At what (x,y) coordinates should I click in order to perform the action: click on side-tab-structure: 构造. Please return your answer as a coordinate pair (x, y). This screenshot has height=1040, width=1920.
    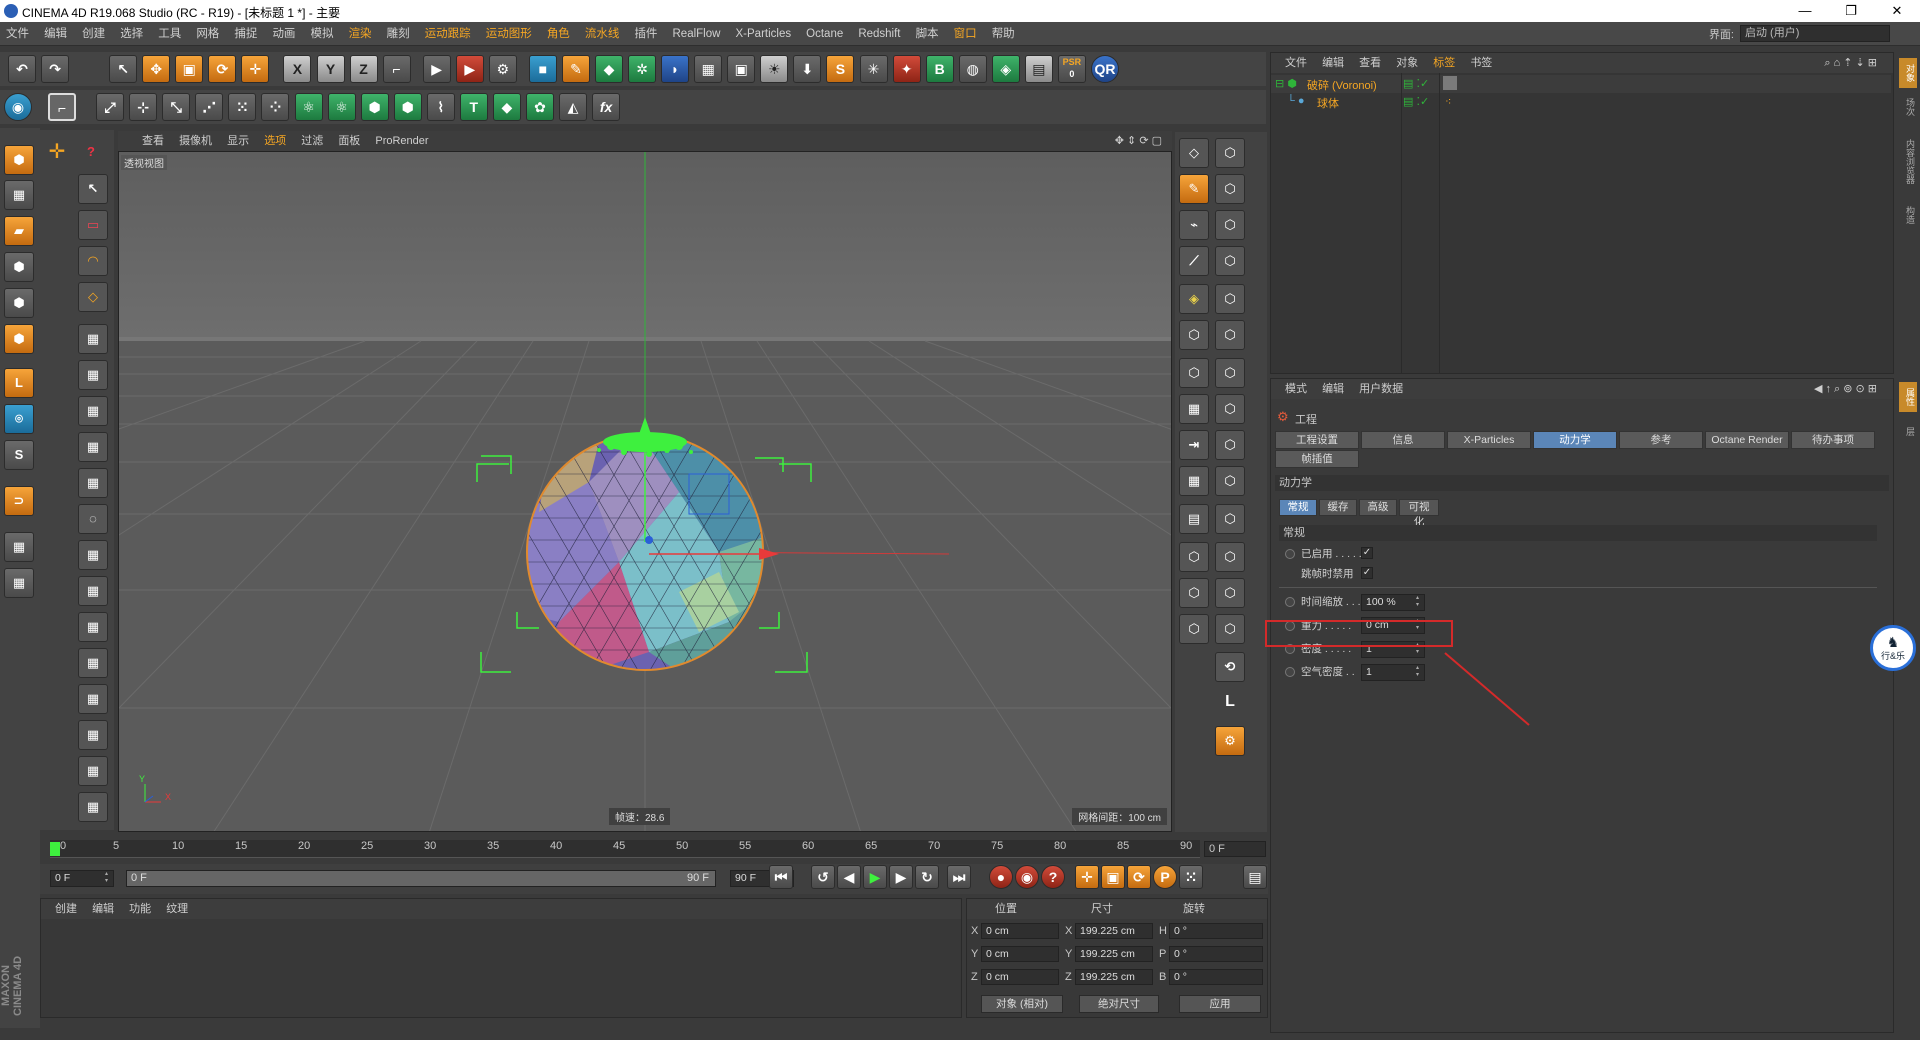
    Looking at the image, I should click on (1908, 215).